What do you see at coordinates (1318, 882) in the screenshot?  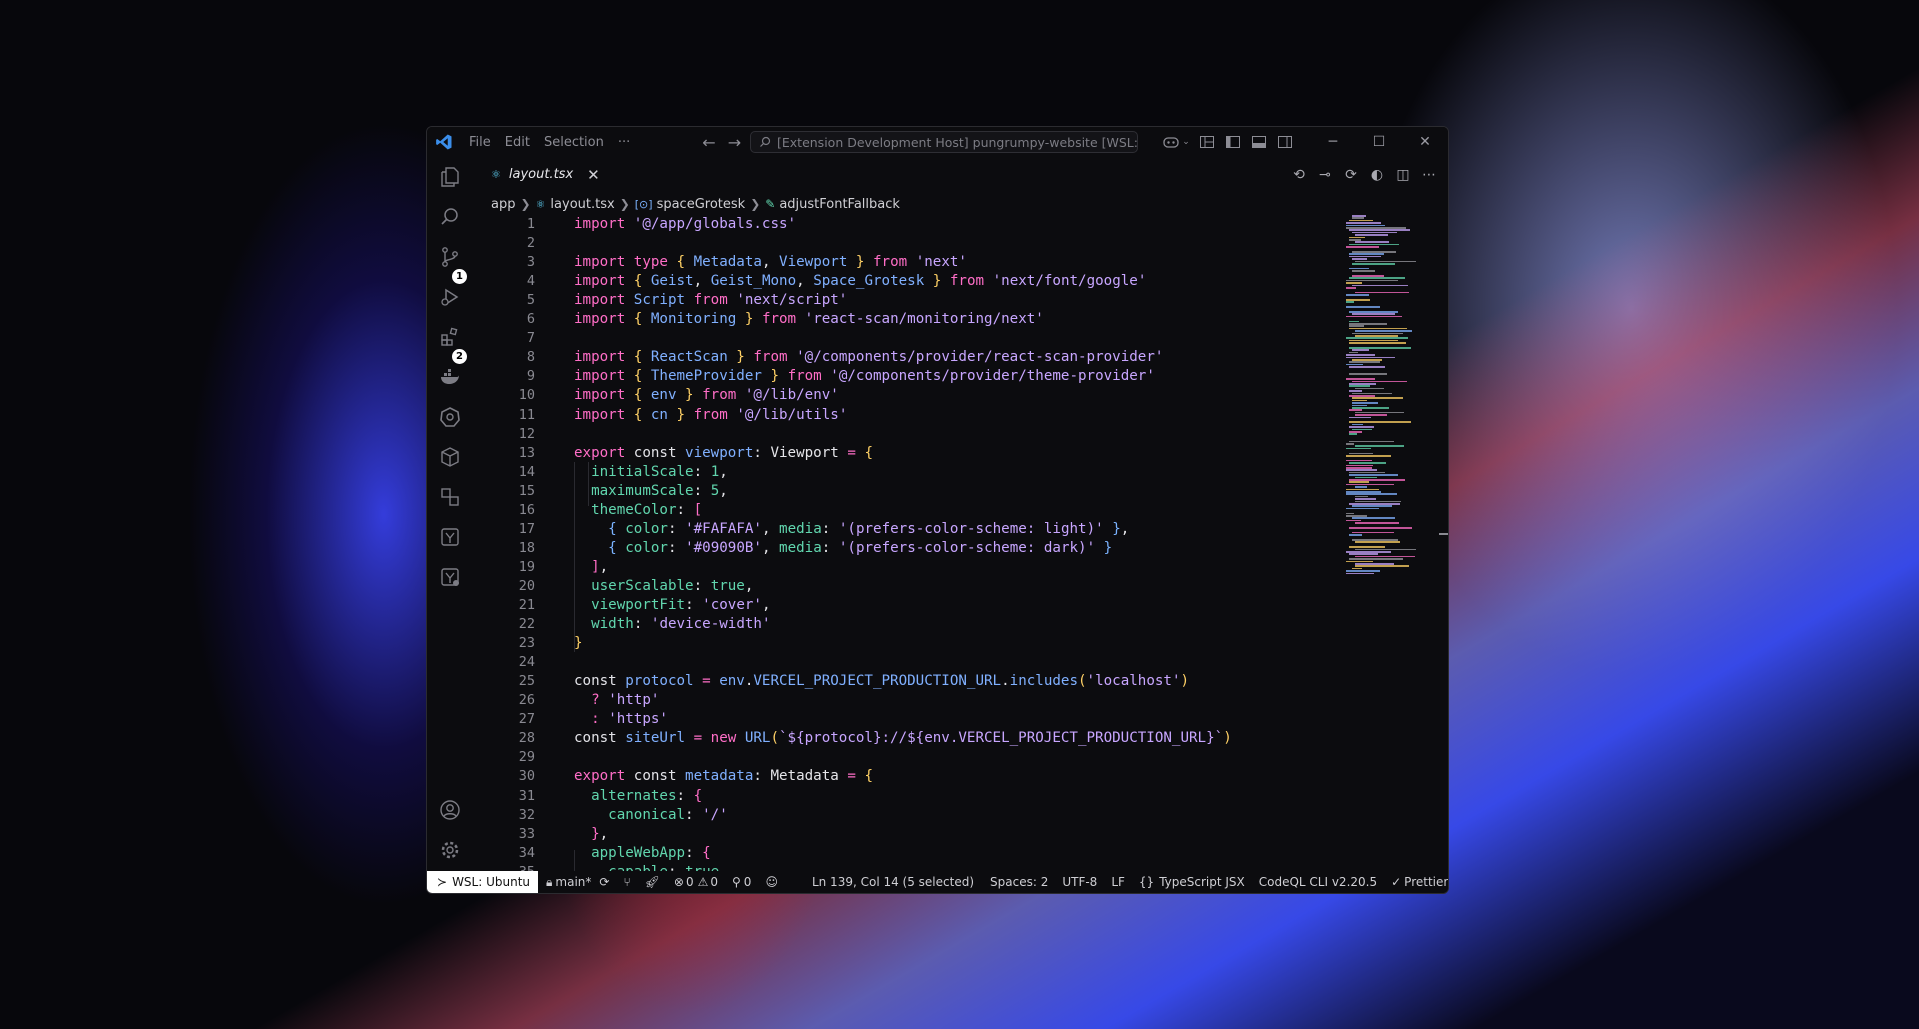 I see `codeql-version: CodeQL CLI v2.20.5` at bounding box center [1318, 882].